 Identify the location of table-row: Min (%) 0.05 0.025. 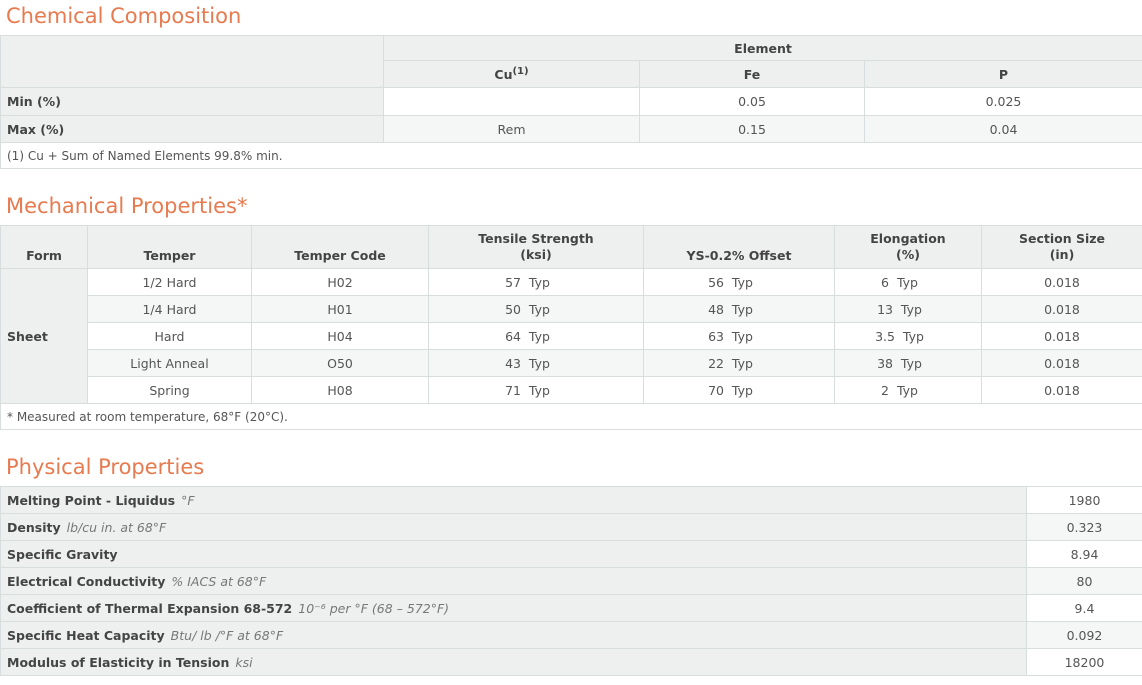
(571, 102).